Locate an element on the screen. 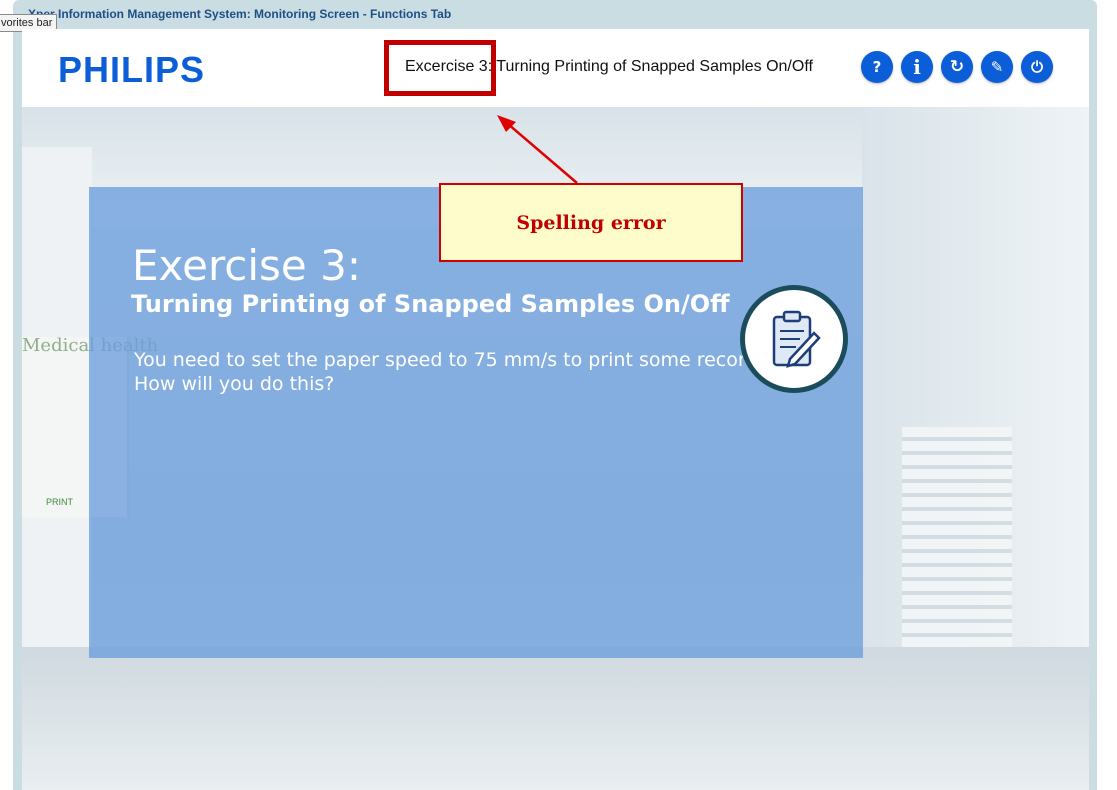 Image resolution: width=1117 pixels, height=790 pixels. pen-button: ✎ is located at coordinates (997, 67).